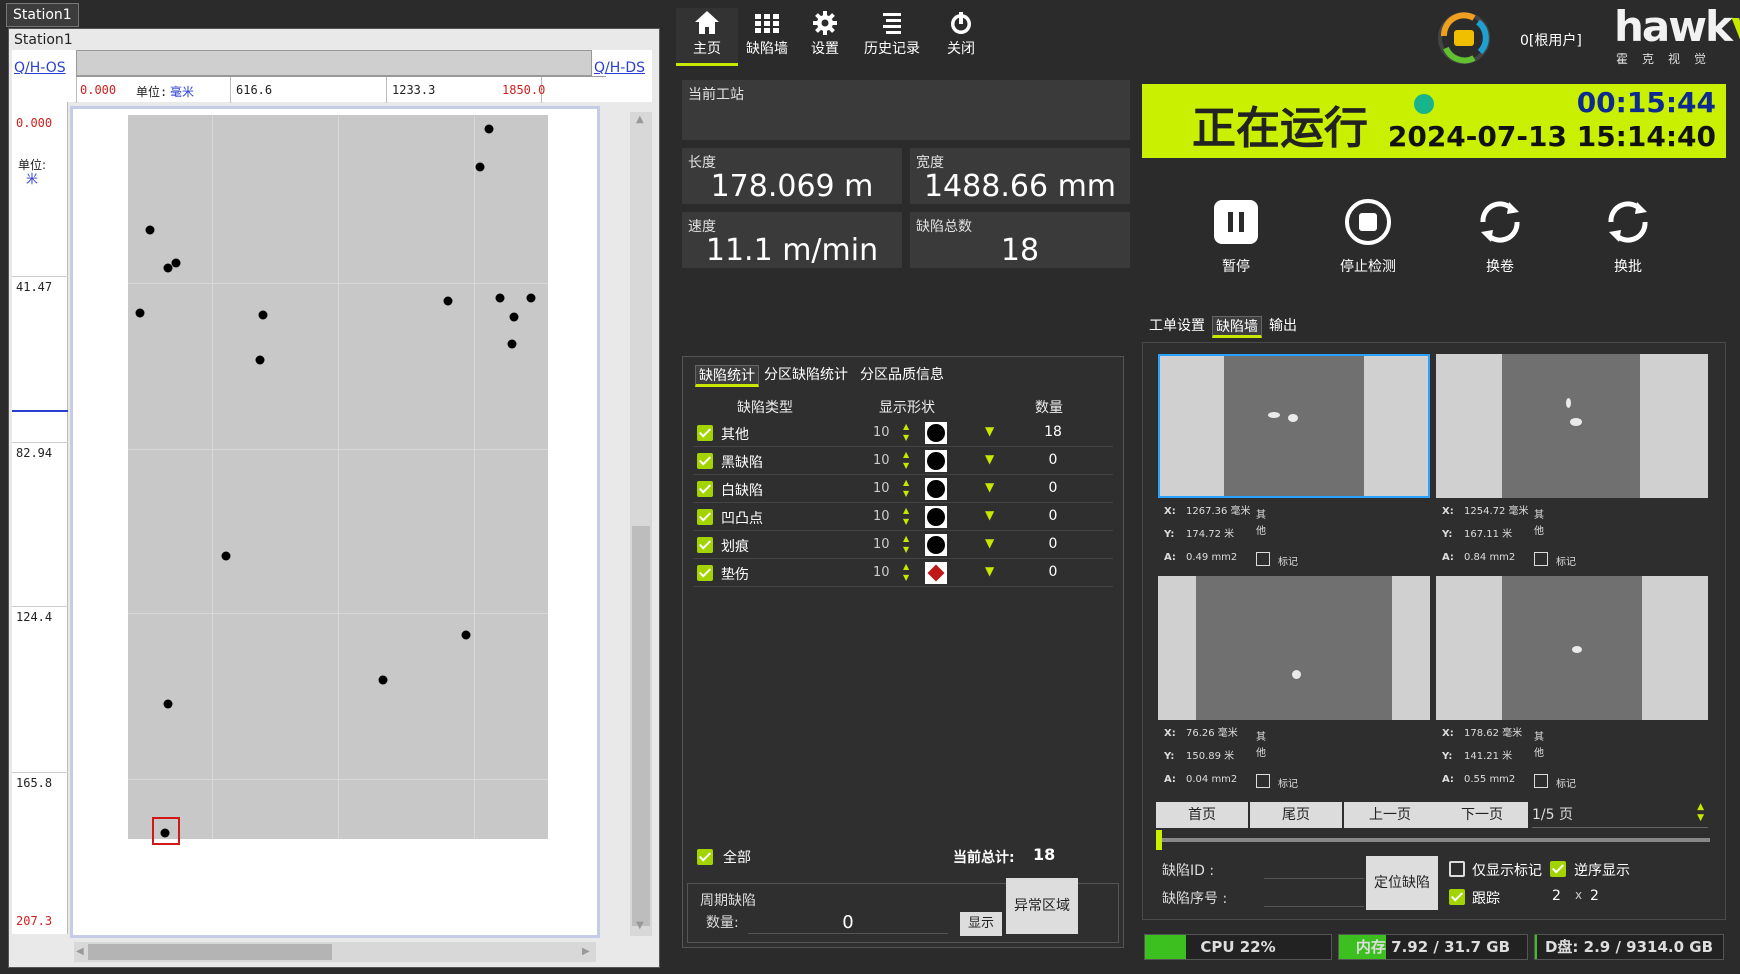  I want to click on defect-type-row: 黑缺陷 10 ▲ ▼ ▼ 0, so click(903, 461).